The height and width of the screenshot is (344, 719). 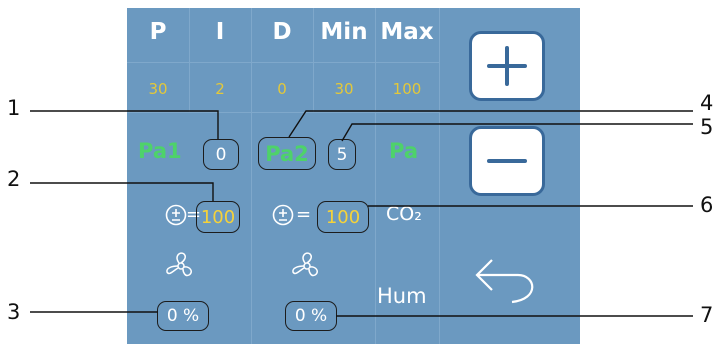 What do you see at coordinates (14, 108) in the screenshot?
I see `callout-1: 1` at bounding box center [14, 108].